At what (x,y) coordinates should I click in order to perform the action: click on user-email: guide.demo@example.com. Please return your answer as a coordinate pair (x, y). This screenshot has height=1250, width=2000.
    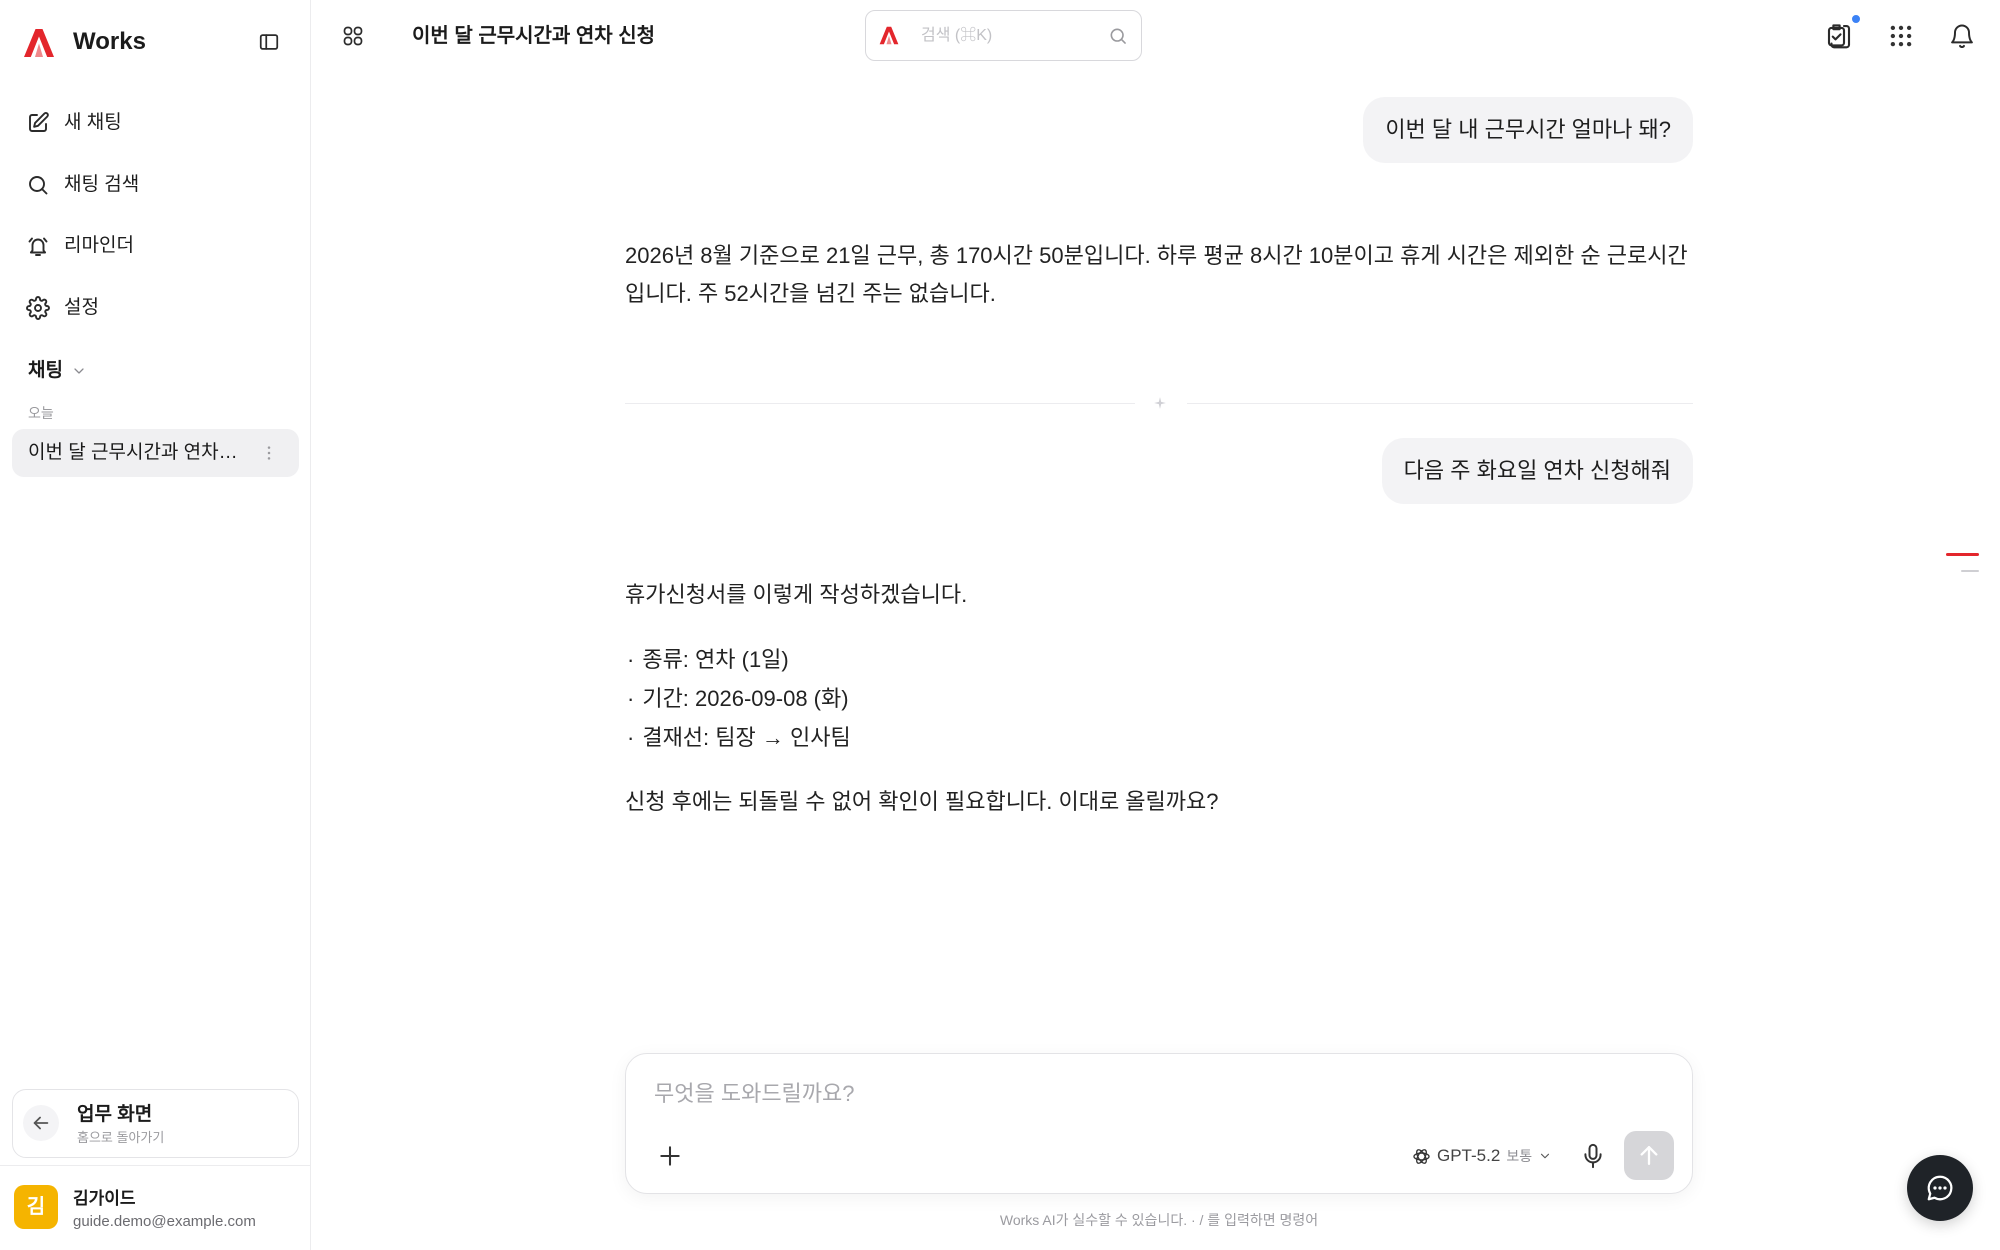
    Looking at the image, I should click on (164, 1221).